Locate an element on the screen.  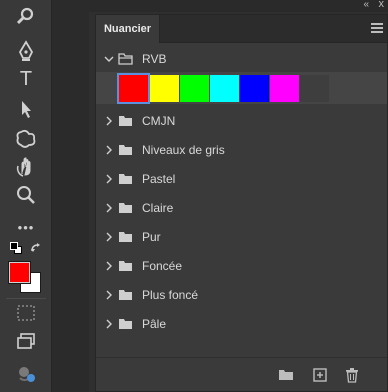
group-row-niveaux-de-gris: Niveaux de gris is located at coordinates (241, 149).